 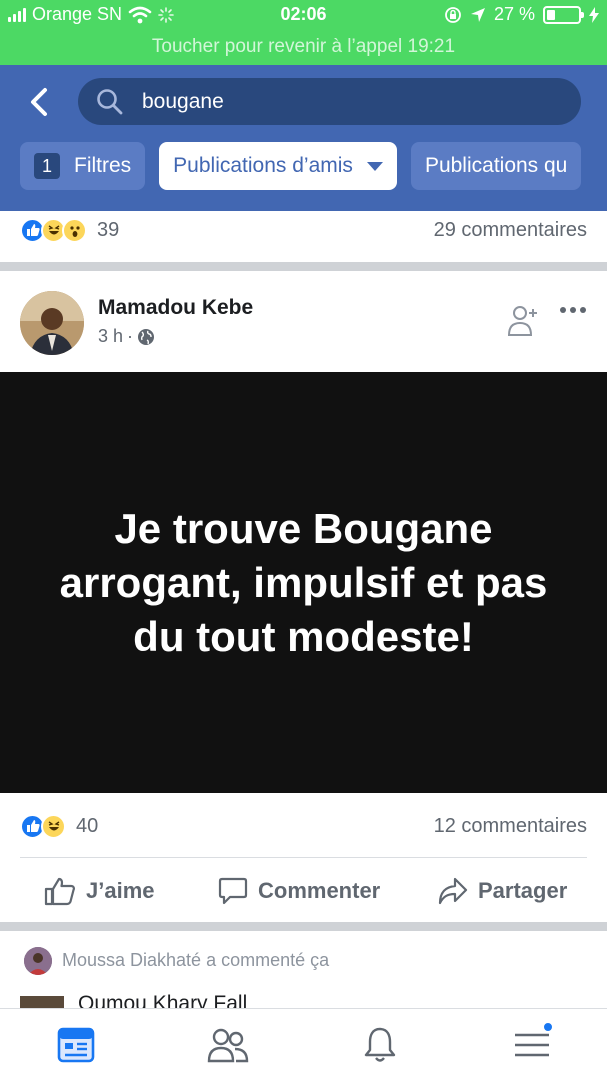 I want to click on charging-bolt-icon, so click(x=594, y=14).